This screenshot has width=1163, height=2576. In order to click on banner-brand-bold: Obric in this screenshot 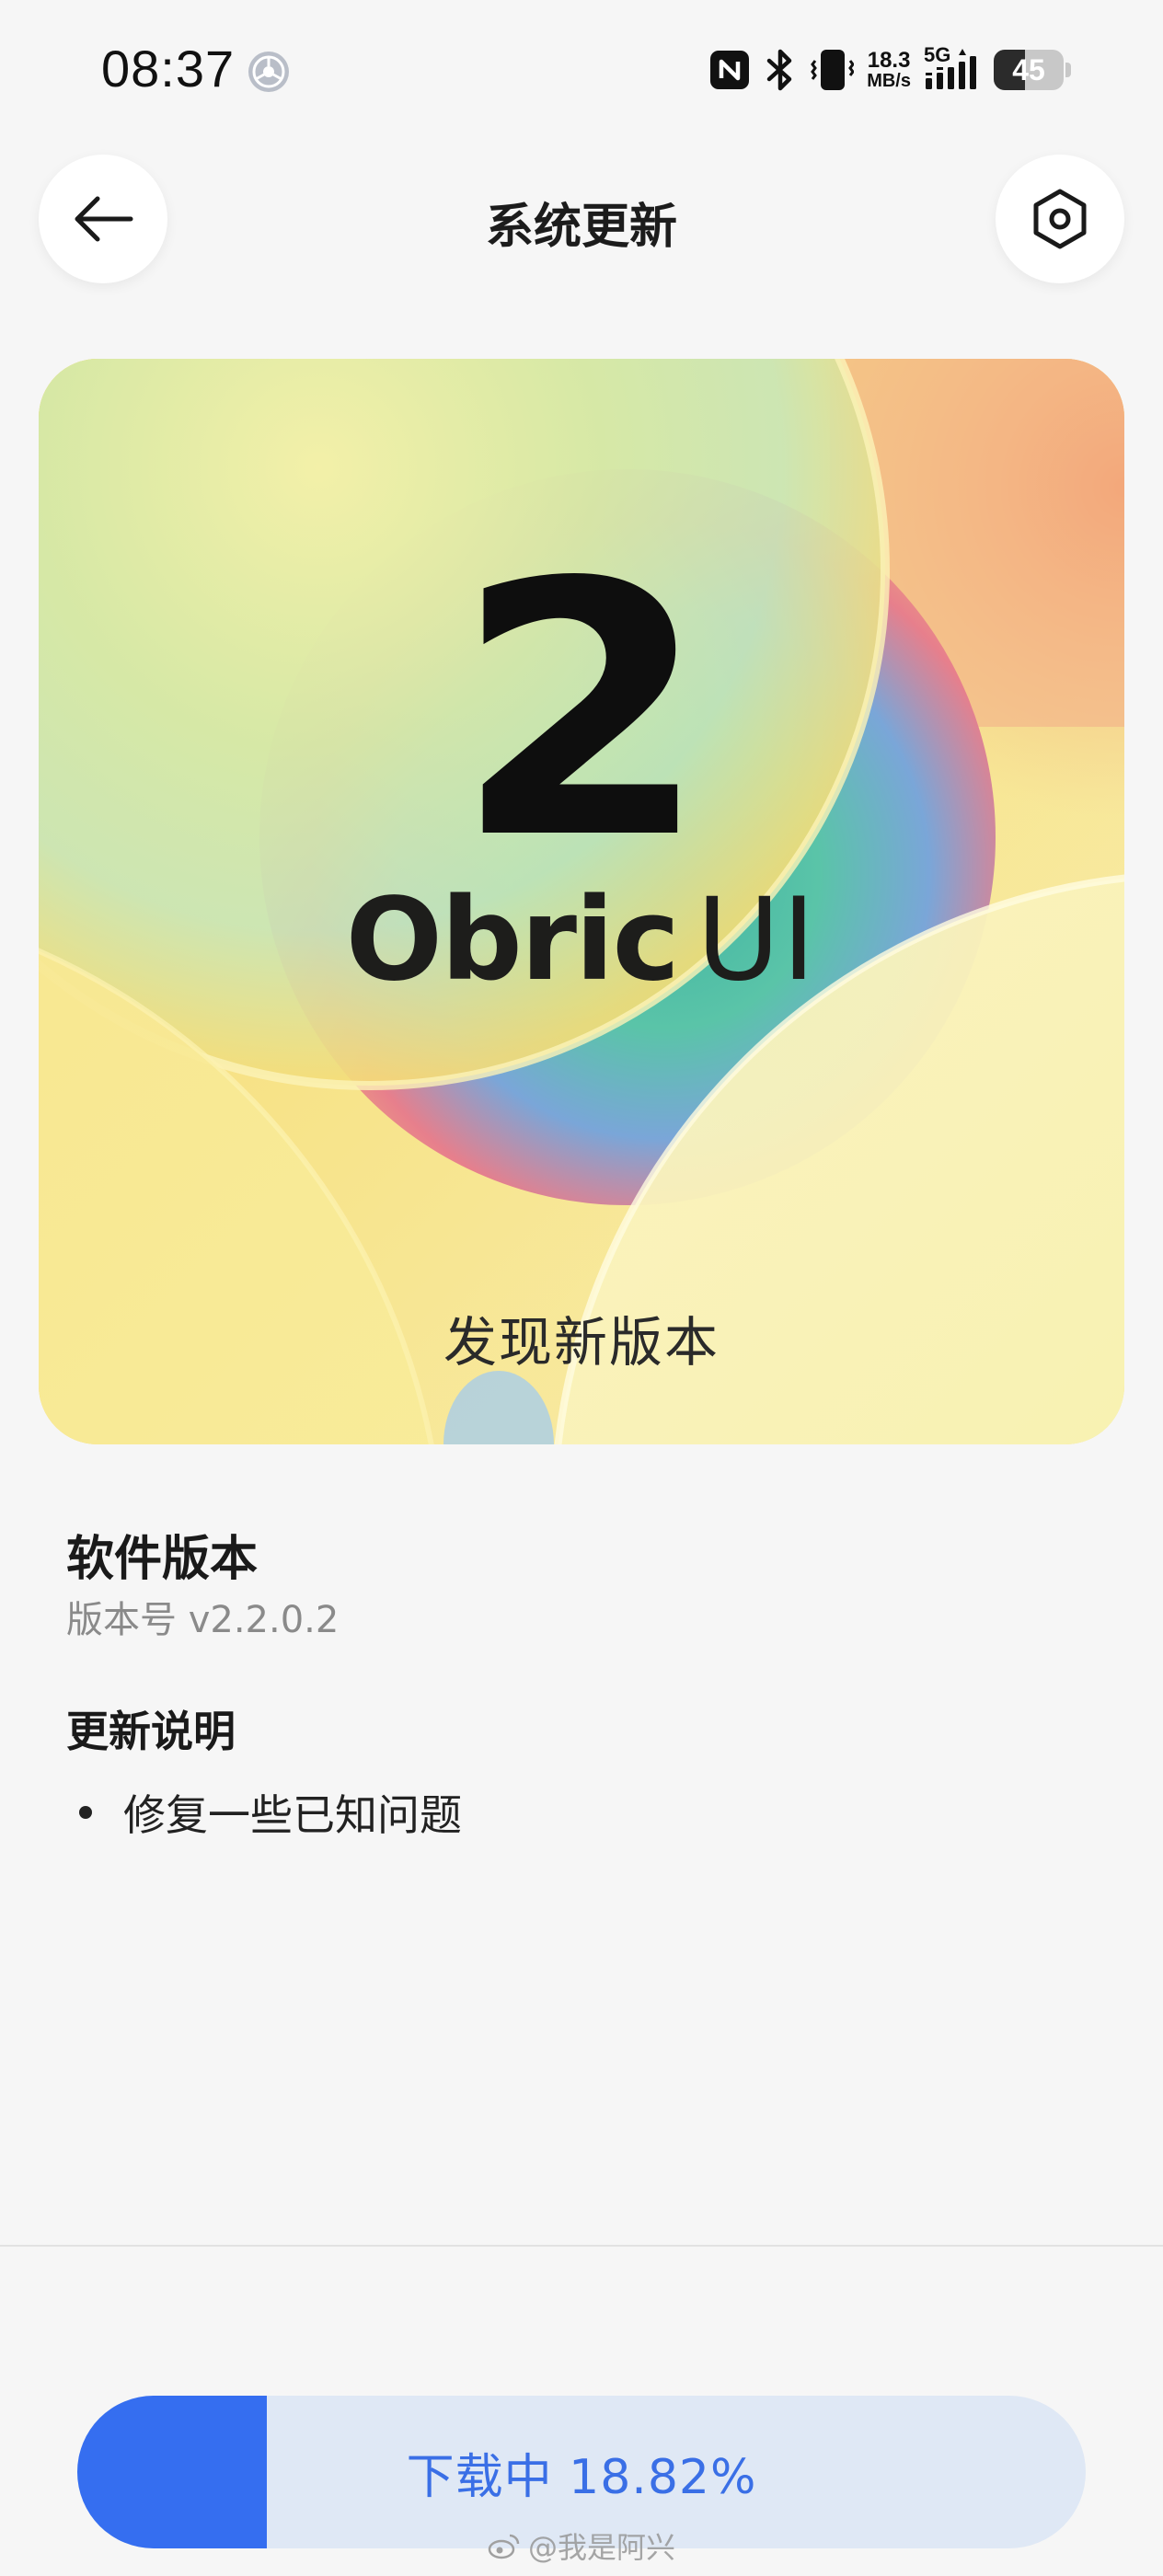, I will do `click(513, 940)`.